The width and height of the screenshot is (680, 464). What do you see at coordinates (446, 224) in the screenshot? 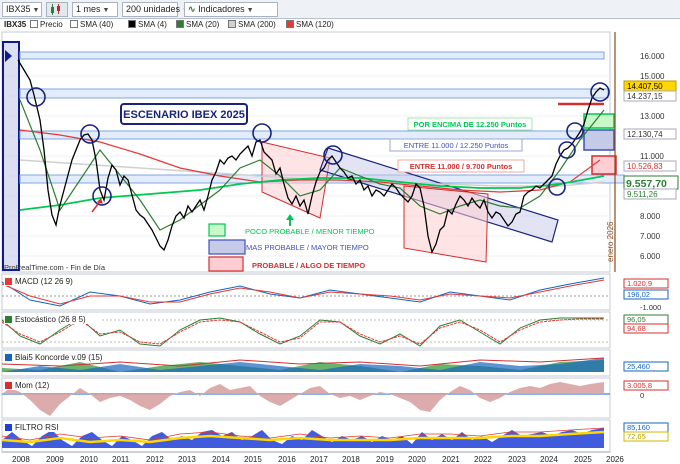
I see `channel-red-2020` at bounding box center [446, 224].